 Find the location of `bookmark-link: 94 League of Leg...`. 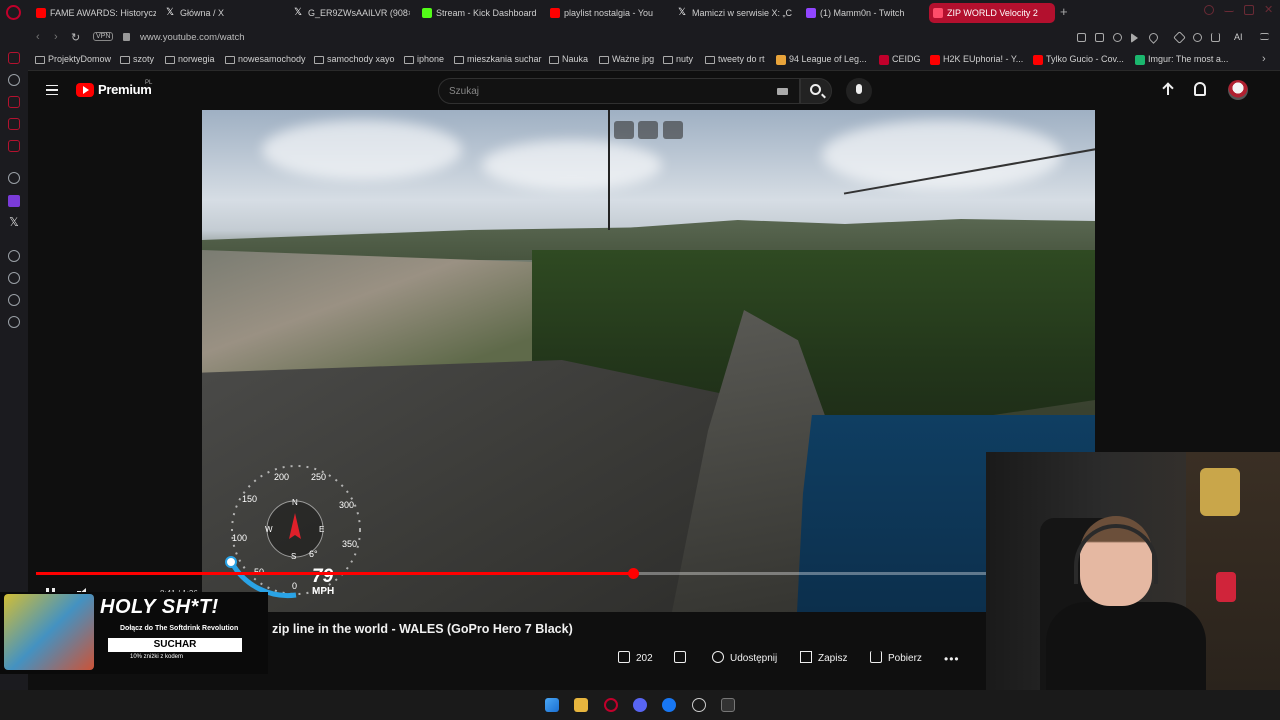

bookmark-link: 94 League of Leg... is located at coordinates (821, 59).